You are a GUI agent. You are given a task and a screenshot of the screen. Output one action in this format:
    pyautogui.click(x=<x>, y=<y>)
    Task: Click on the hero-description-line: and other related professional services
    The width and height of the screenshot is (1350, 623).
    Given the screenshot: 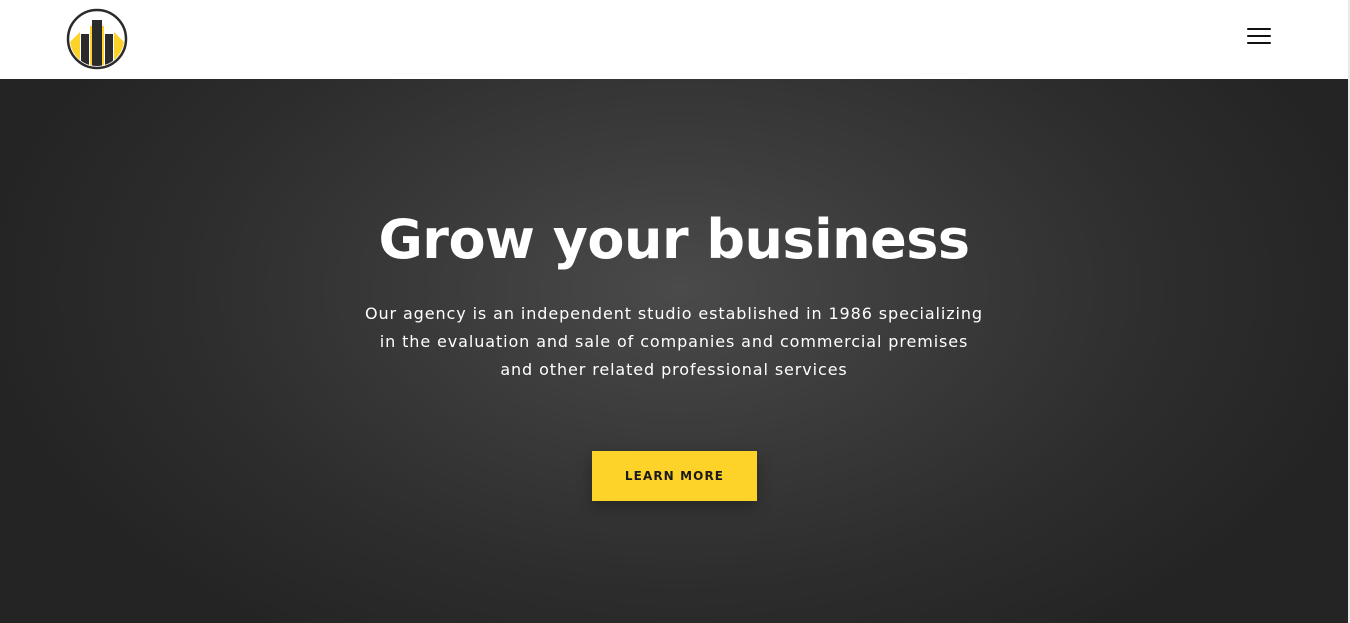 What is the action you would take?
    pyautogui.click(x=674, y=369)
    